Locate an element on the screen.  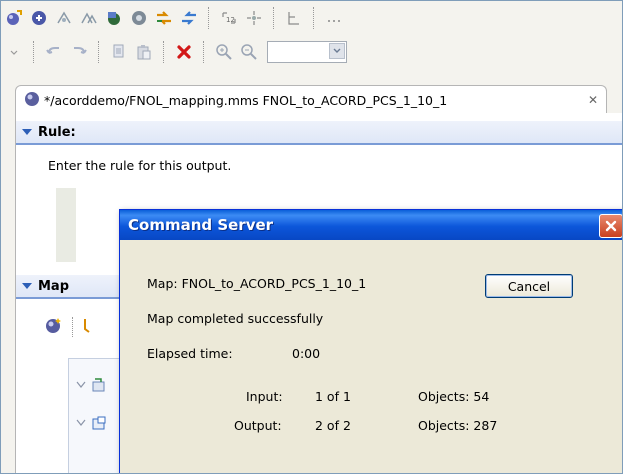
map-file-icon is located at coordinates (32, 100).